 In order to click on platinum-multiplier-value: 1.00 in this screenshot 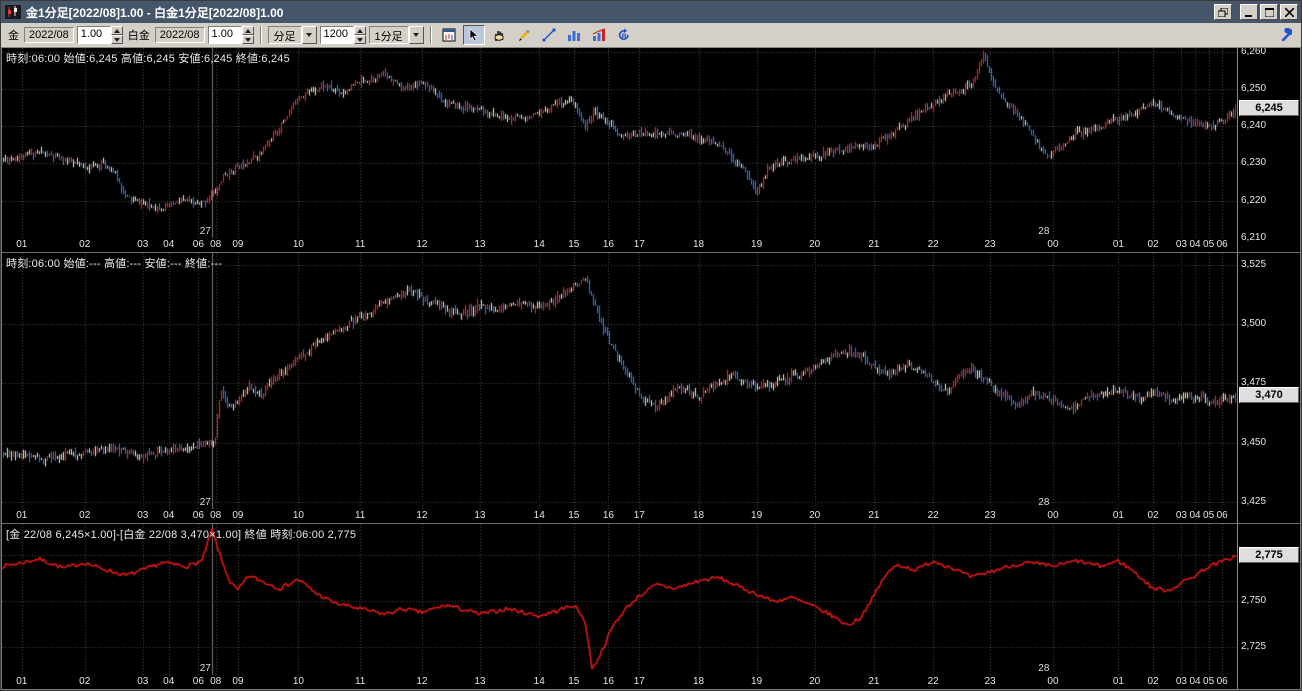, I will do `click(224, 35)`.